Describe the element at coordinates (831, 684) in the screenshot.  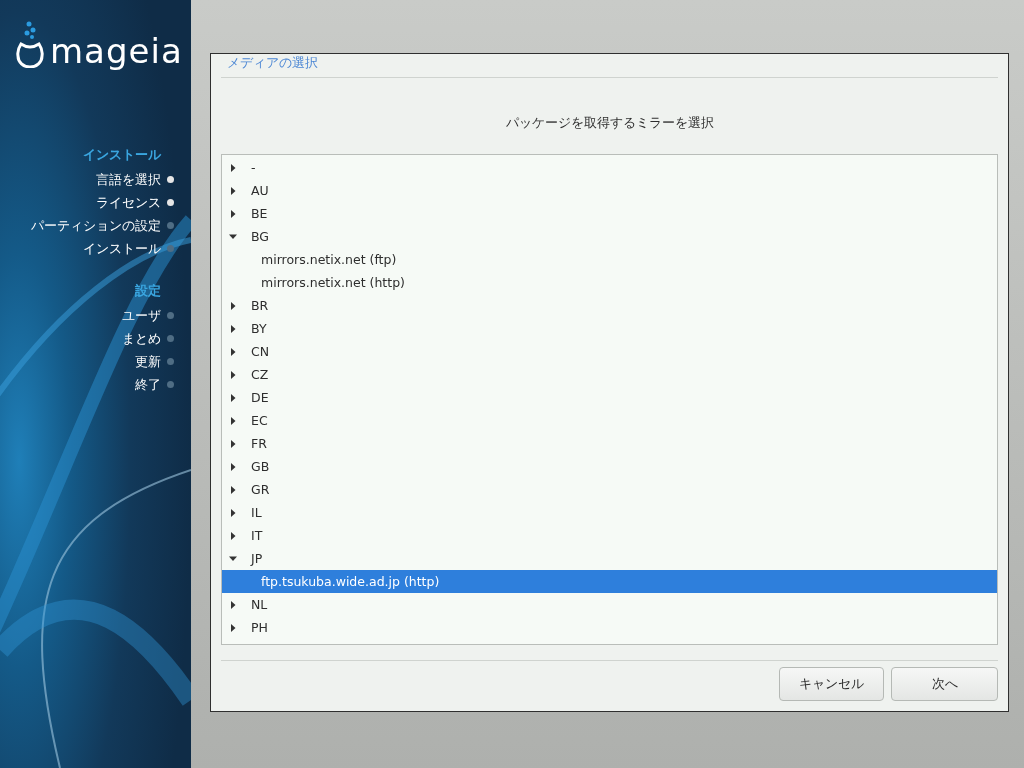
I see `cancel-button: キャンセル` at that location.